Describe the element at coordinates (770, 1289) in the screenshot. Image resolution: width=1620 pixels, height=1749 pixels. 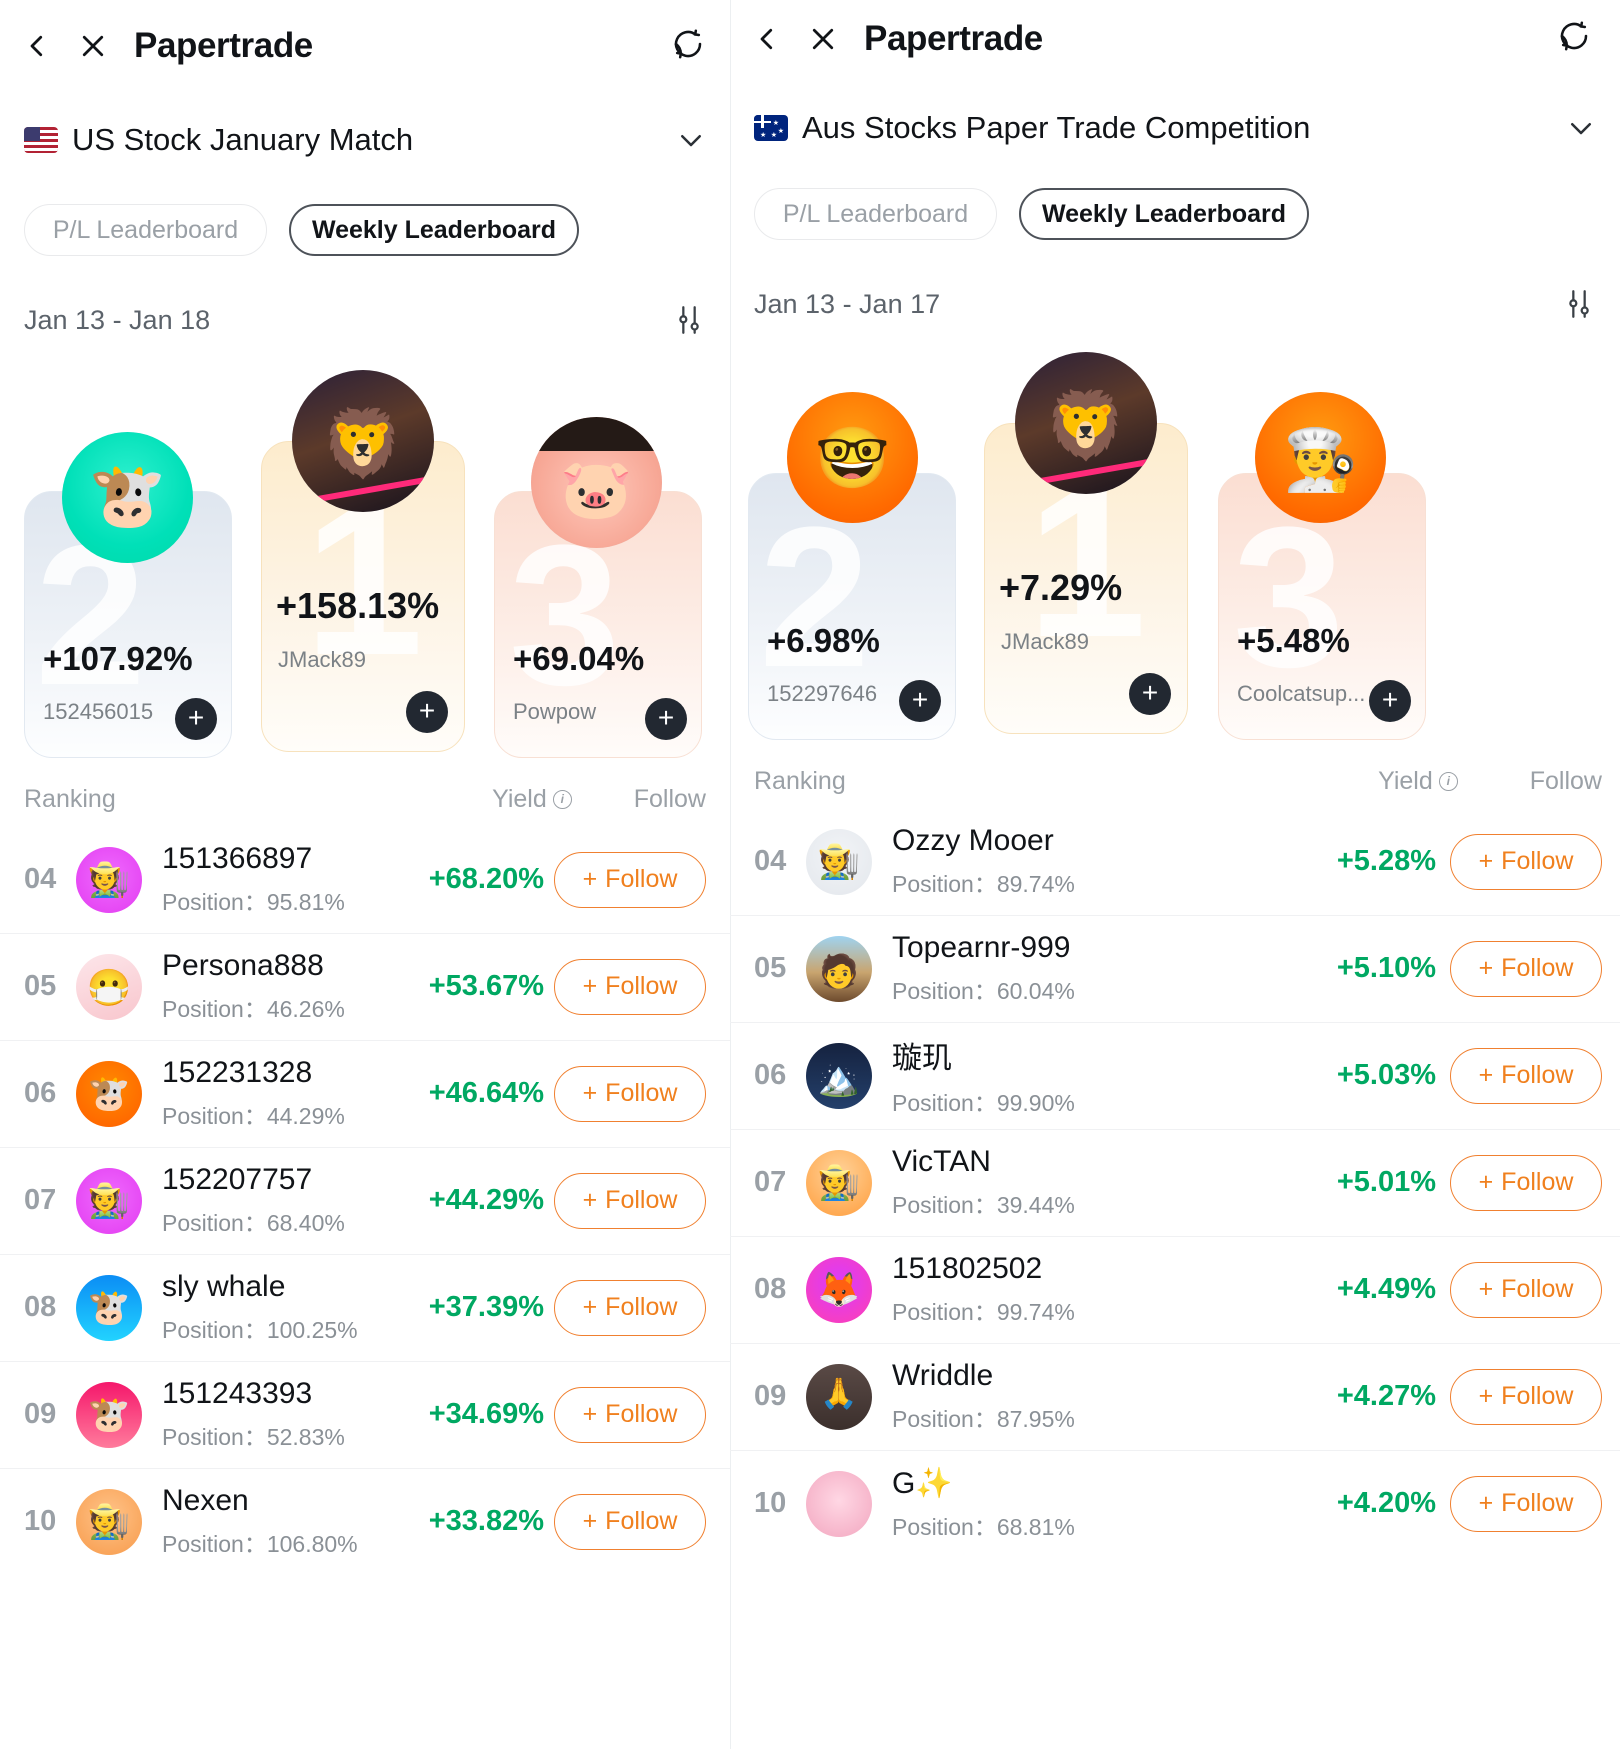
I see `row-rank: 08` at that location.